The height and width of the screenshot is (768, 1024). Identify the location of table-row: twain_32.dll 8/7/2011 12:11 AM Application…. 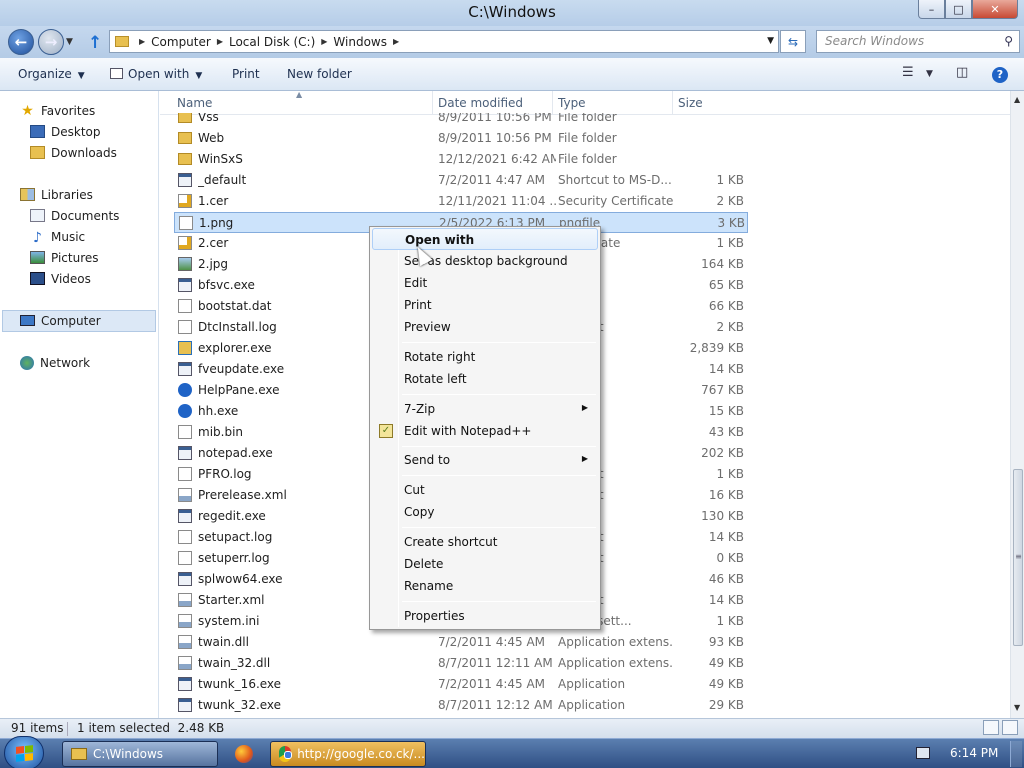
(461, 663).